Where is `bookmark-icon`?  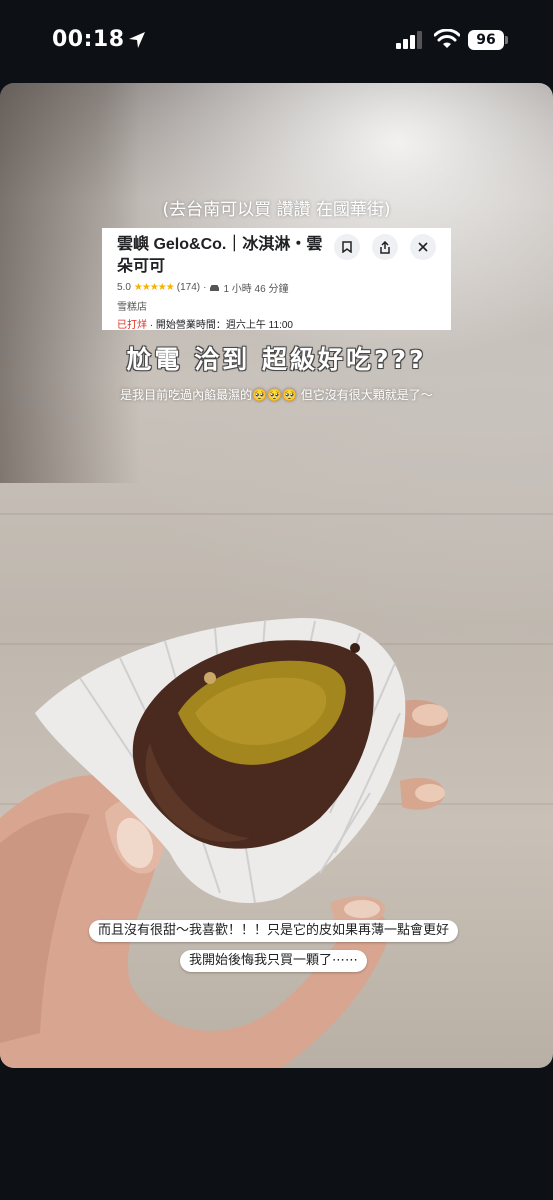
bookmark-icon is located at coordinates (347, 247).